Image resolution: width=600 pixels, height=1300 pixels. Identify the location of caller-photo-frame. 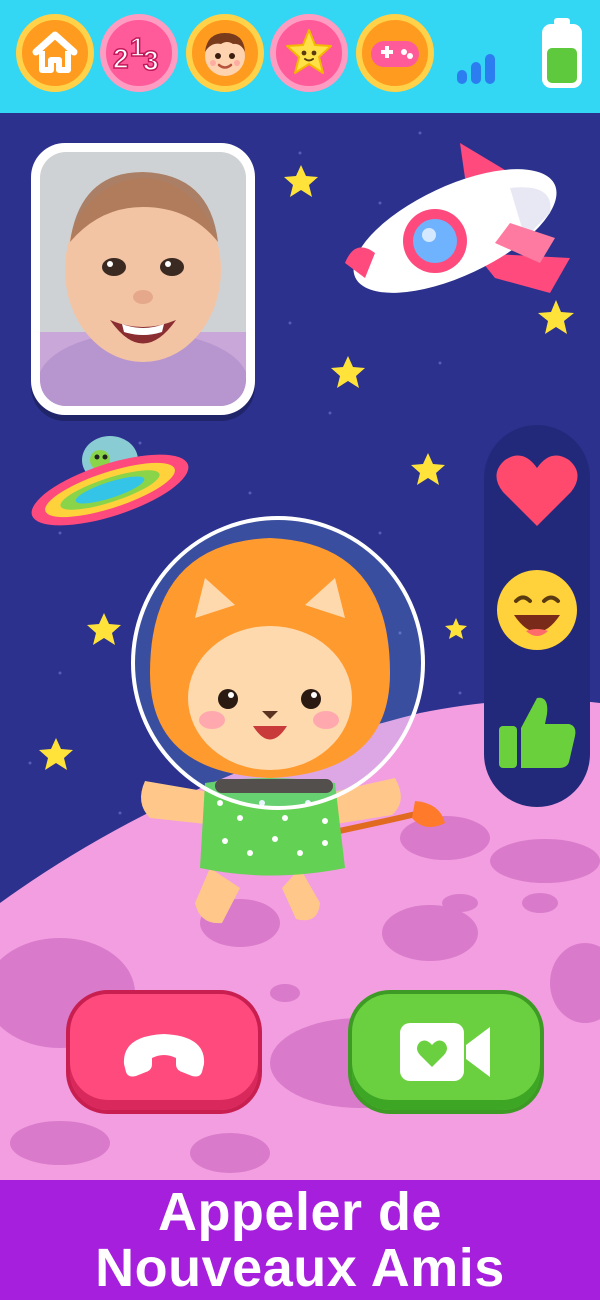
(143, 279).